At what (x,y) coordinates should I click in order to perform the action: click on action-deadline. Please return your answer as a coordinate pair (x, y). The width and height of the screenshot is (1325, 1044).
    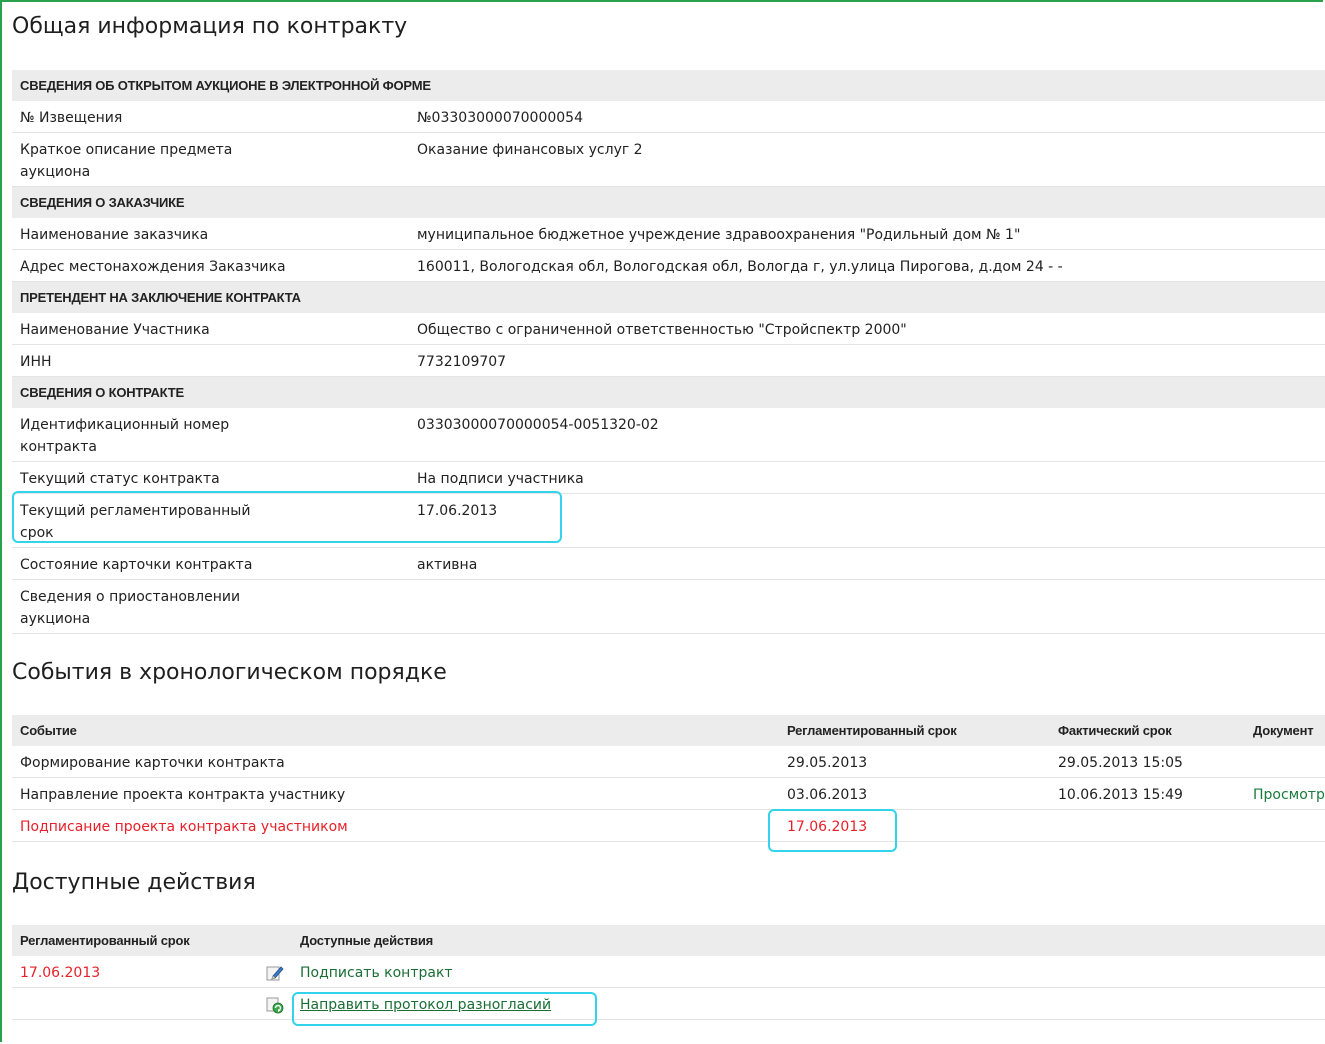
    Looking at the image, I should click on (130, 1003).